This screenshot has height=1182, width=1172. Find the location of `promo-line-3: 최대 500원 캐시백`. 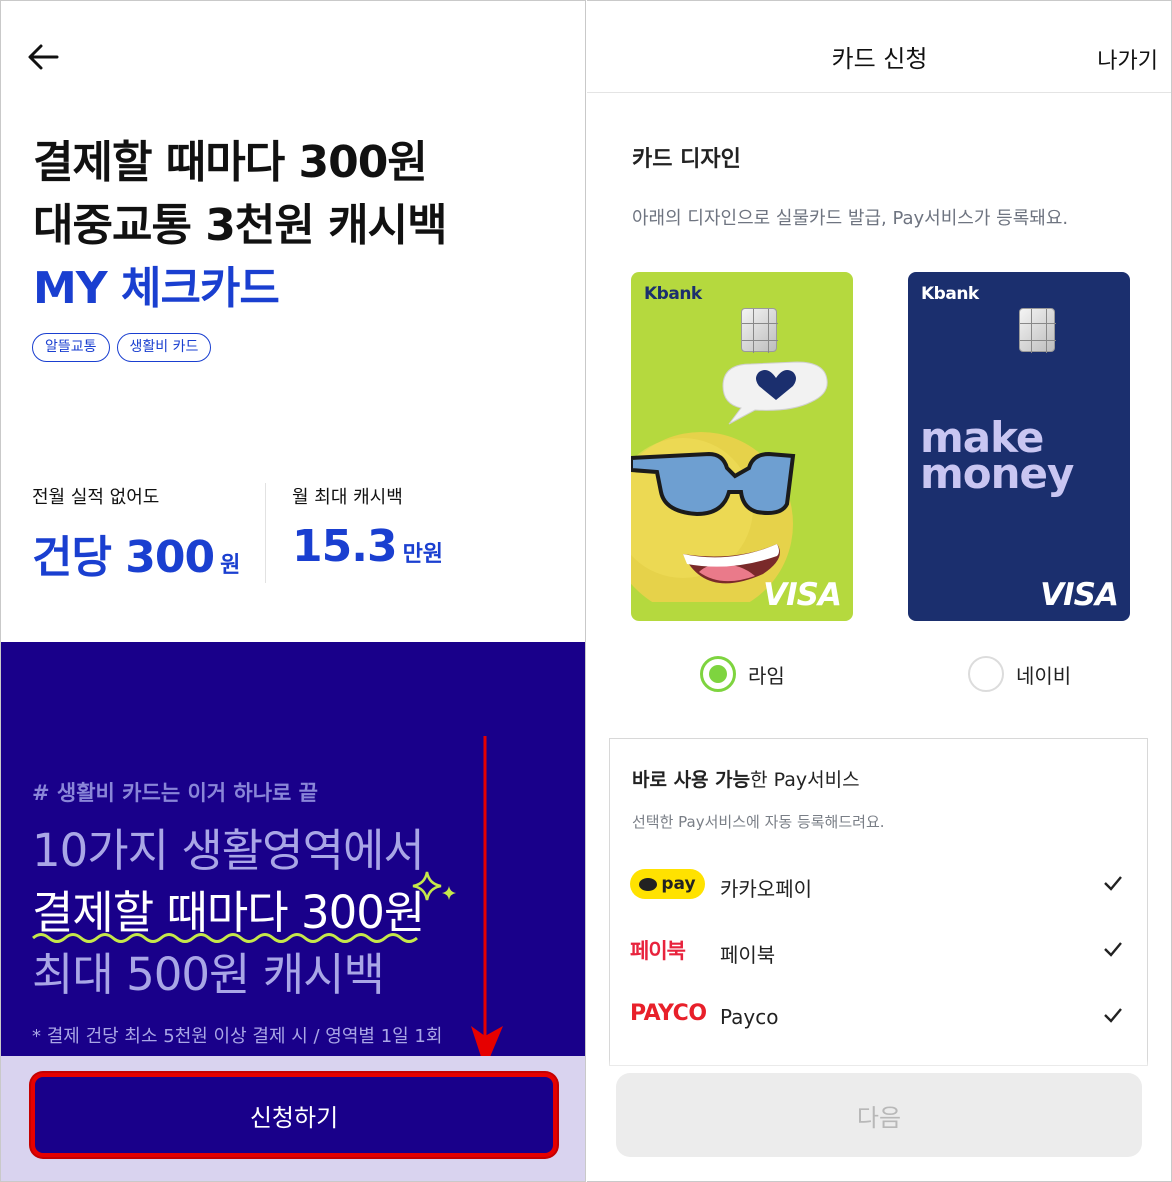

promo-line-3: 최대 500원 캐시백 is located at coordinates (208, 974).